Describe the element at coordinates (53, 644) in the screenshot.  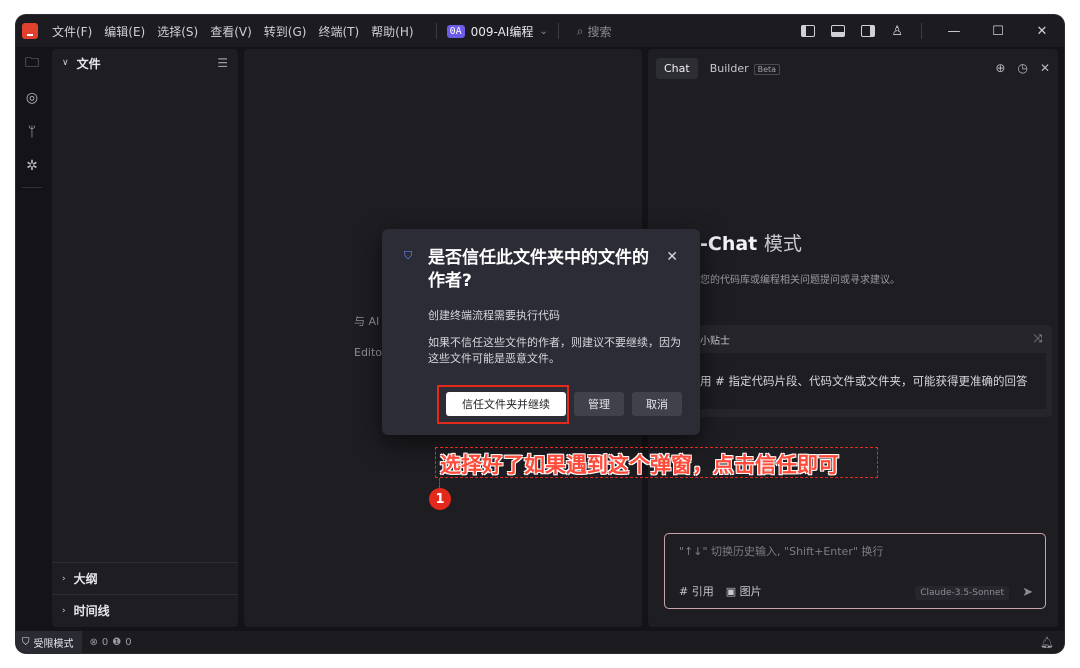
I see `restricted-mode-label: 受限模式` at that location.